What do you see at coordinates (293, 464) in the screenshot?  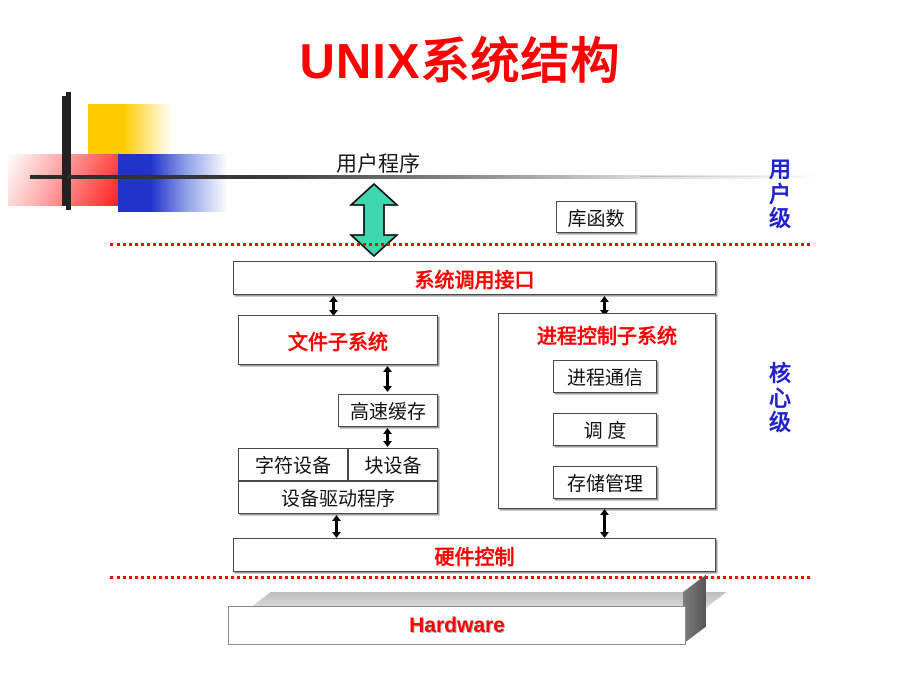 I see `character-device-box: 字符设备` at bounding box center [293, 464].